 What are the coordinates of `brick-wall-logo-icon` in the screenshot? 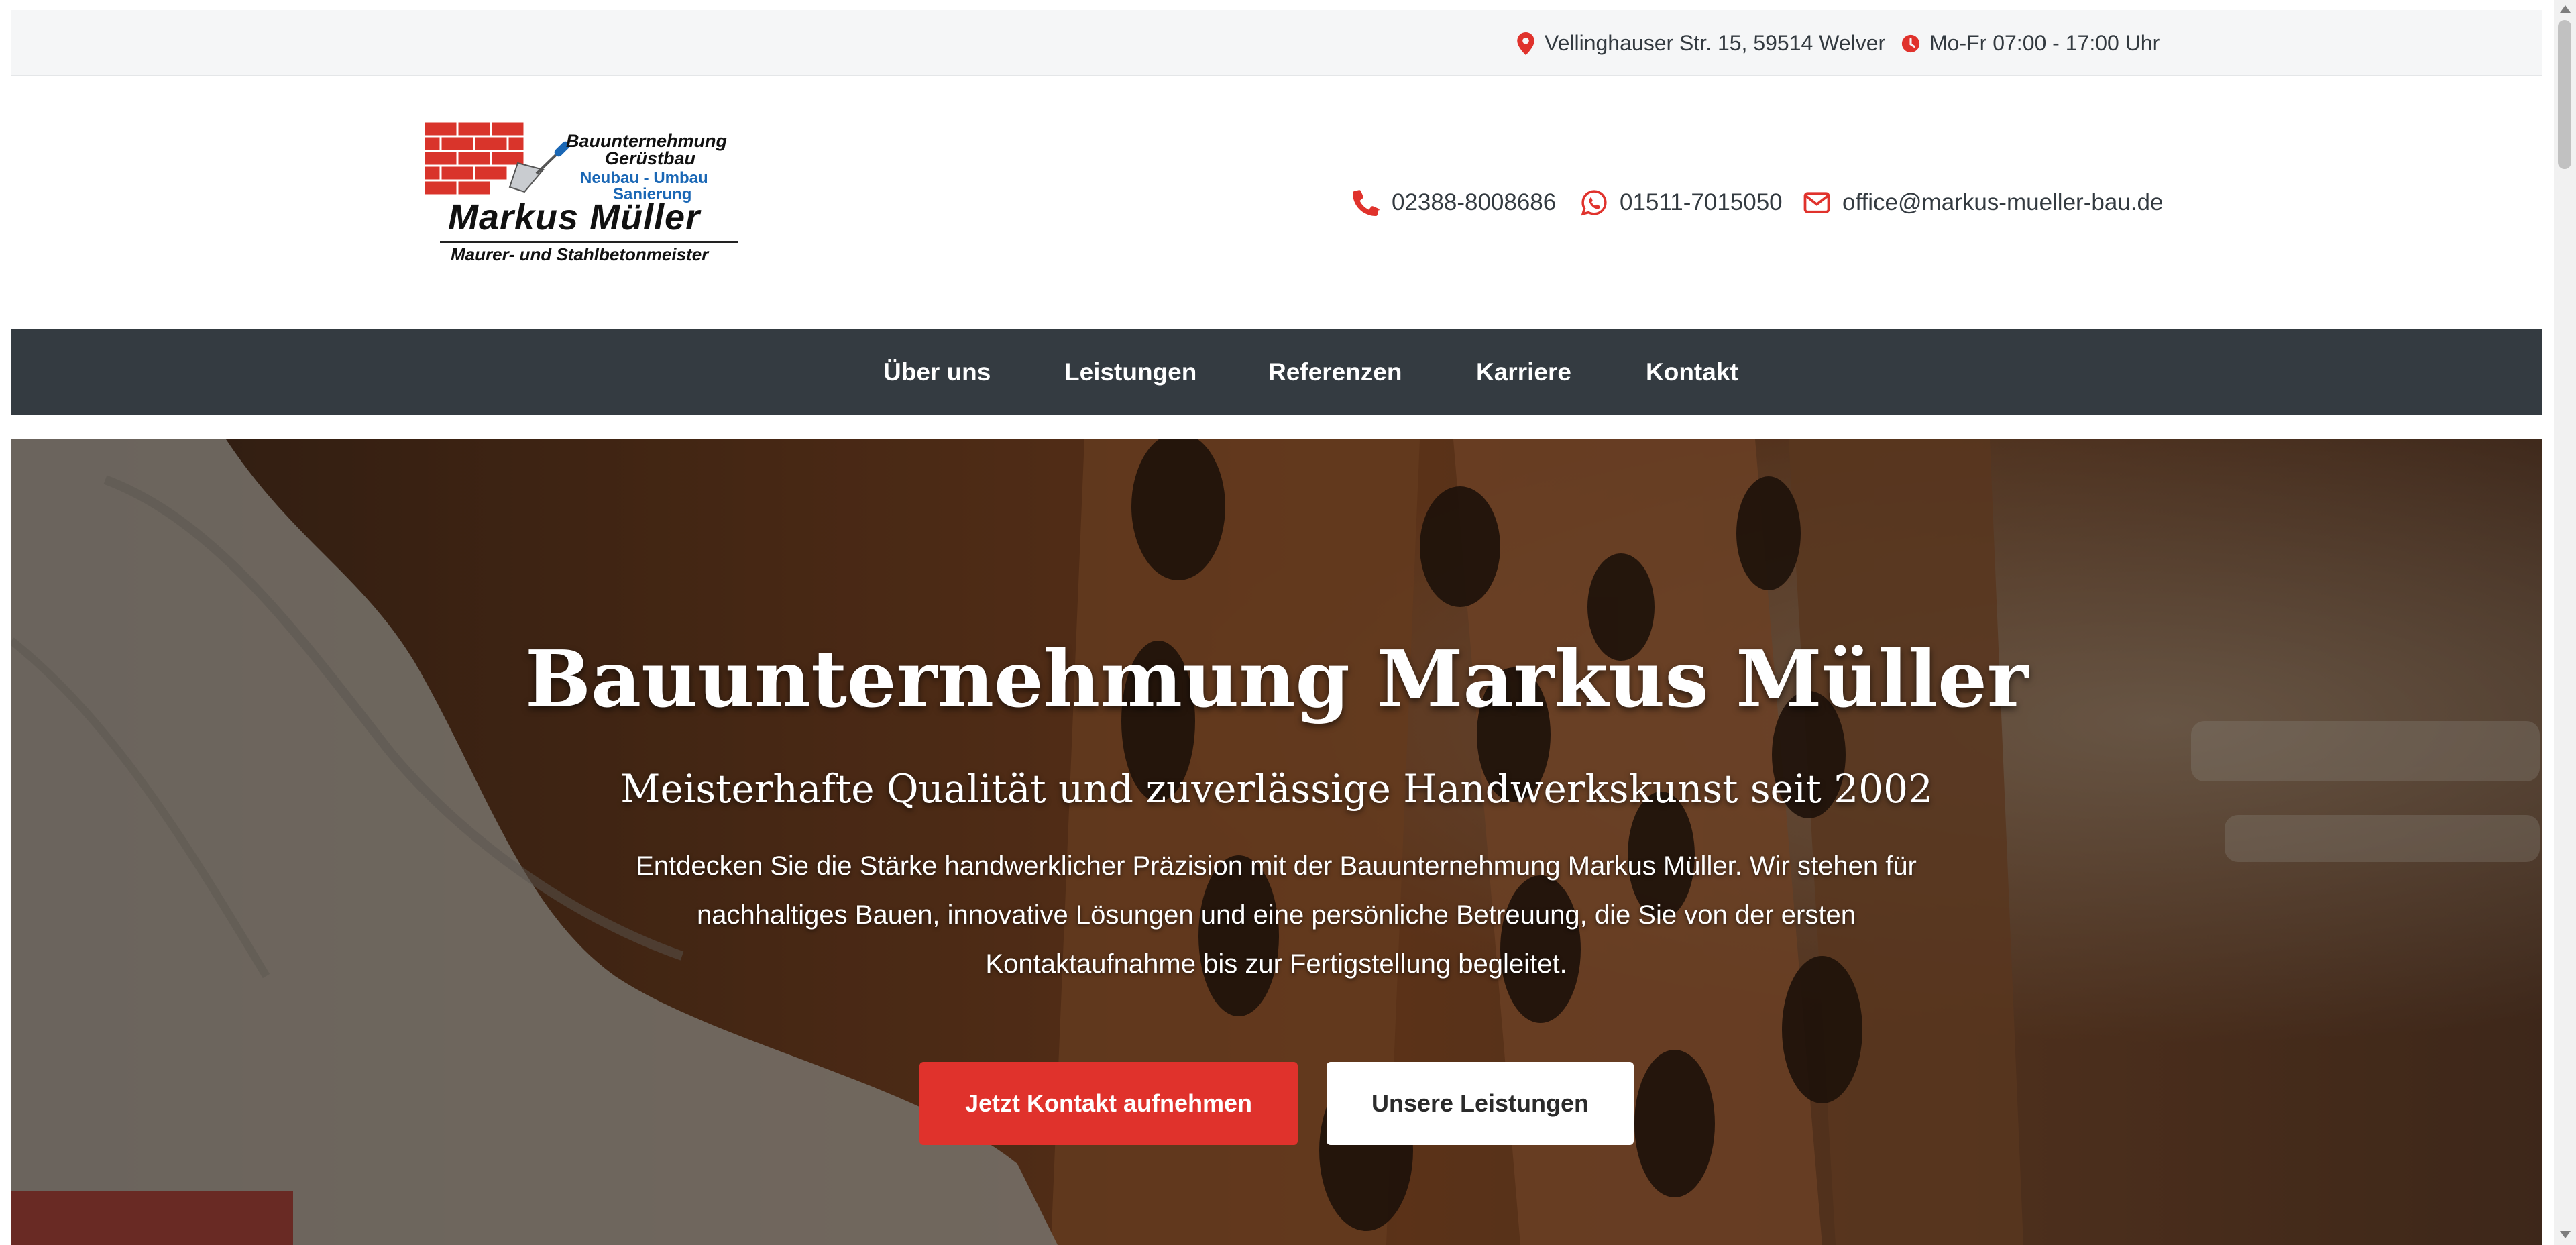 It's located at (497, 159).